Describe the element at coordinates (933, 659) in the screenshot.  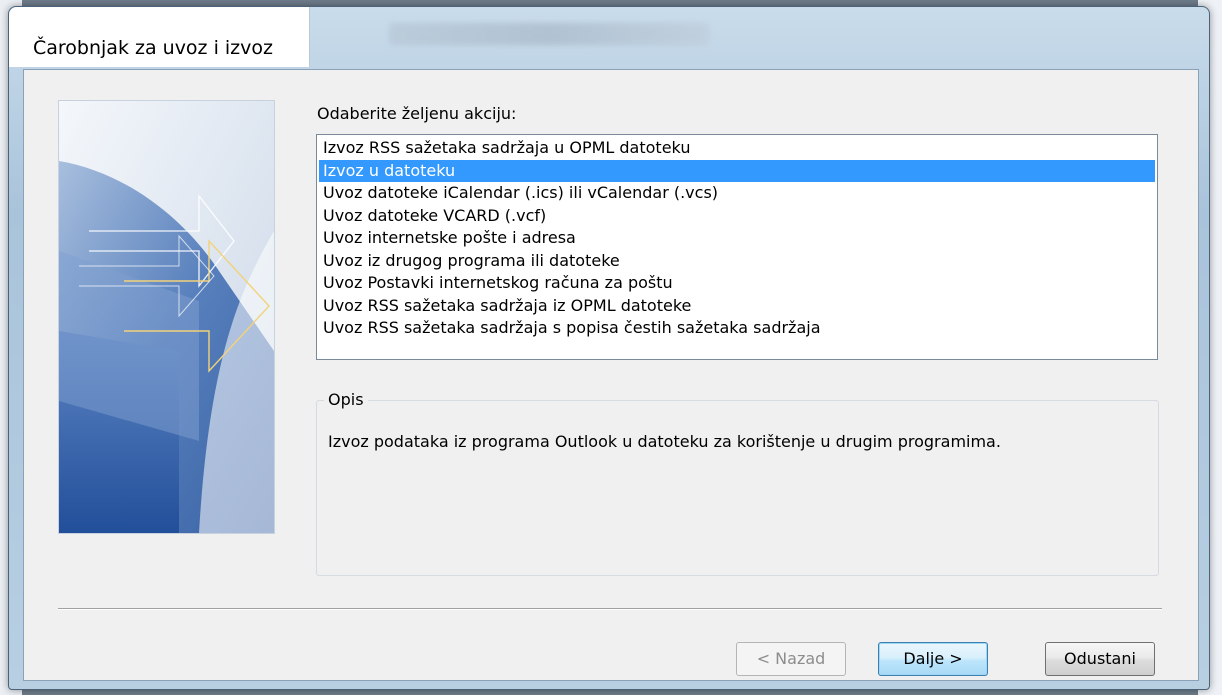
I see `next-button: Dalje >` at that location.